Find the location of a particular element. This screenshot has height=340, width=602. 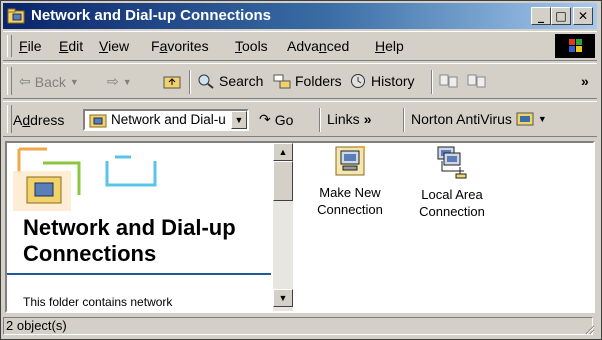

resize-grip-icon is located at coordinates (589, 329).